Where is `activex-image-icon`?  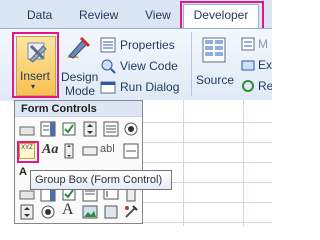 activex-image-icon is located at coordinates (90, 212).